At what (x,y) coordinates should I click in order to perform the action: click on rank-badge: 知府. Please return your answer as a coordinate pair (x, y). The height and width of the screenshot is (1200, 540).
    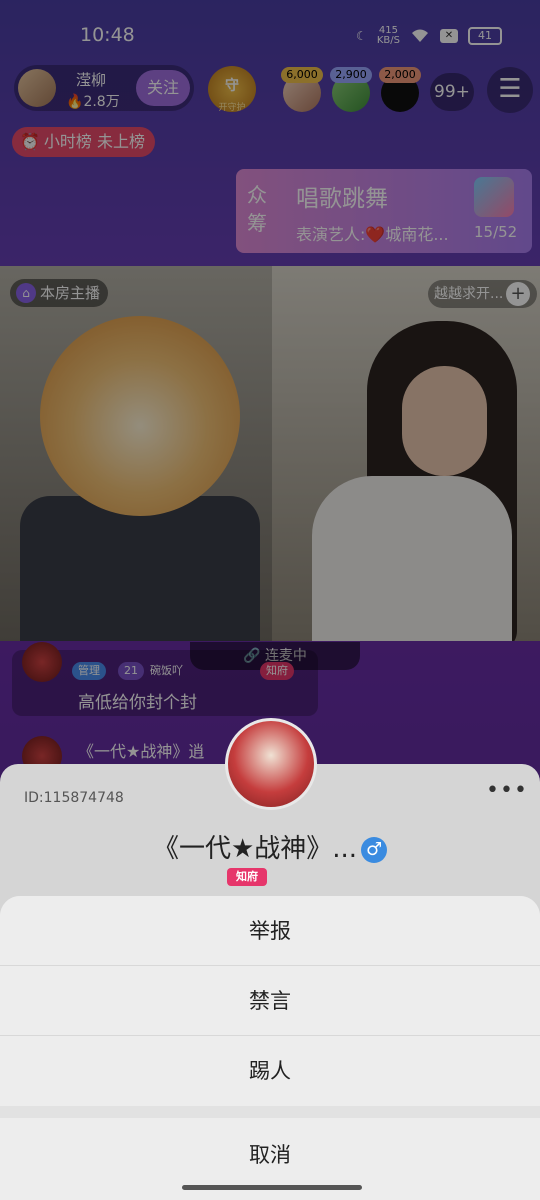
    Looking at the image, I should click on (247, 877).